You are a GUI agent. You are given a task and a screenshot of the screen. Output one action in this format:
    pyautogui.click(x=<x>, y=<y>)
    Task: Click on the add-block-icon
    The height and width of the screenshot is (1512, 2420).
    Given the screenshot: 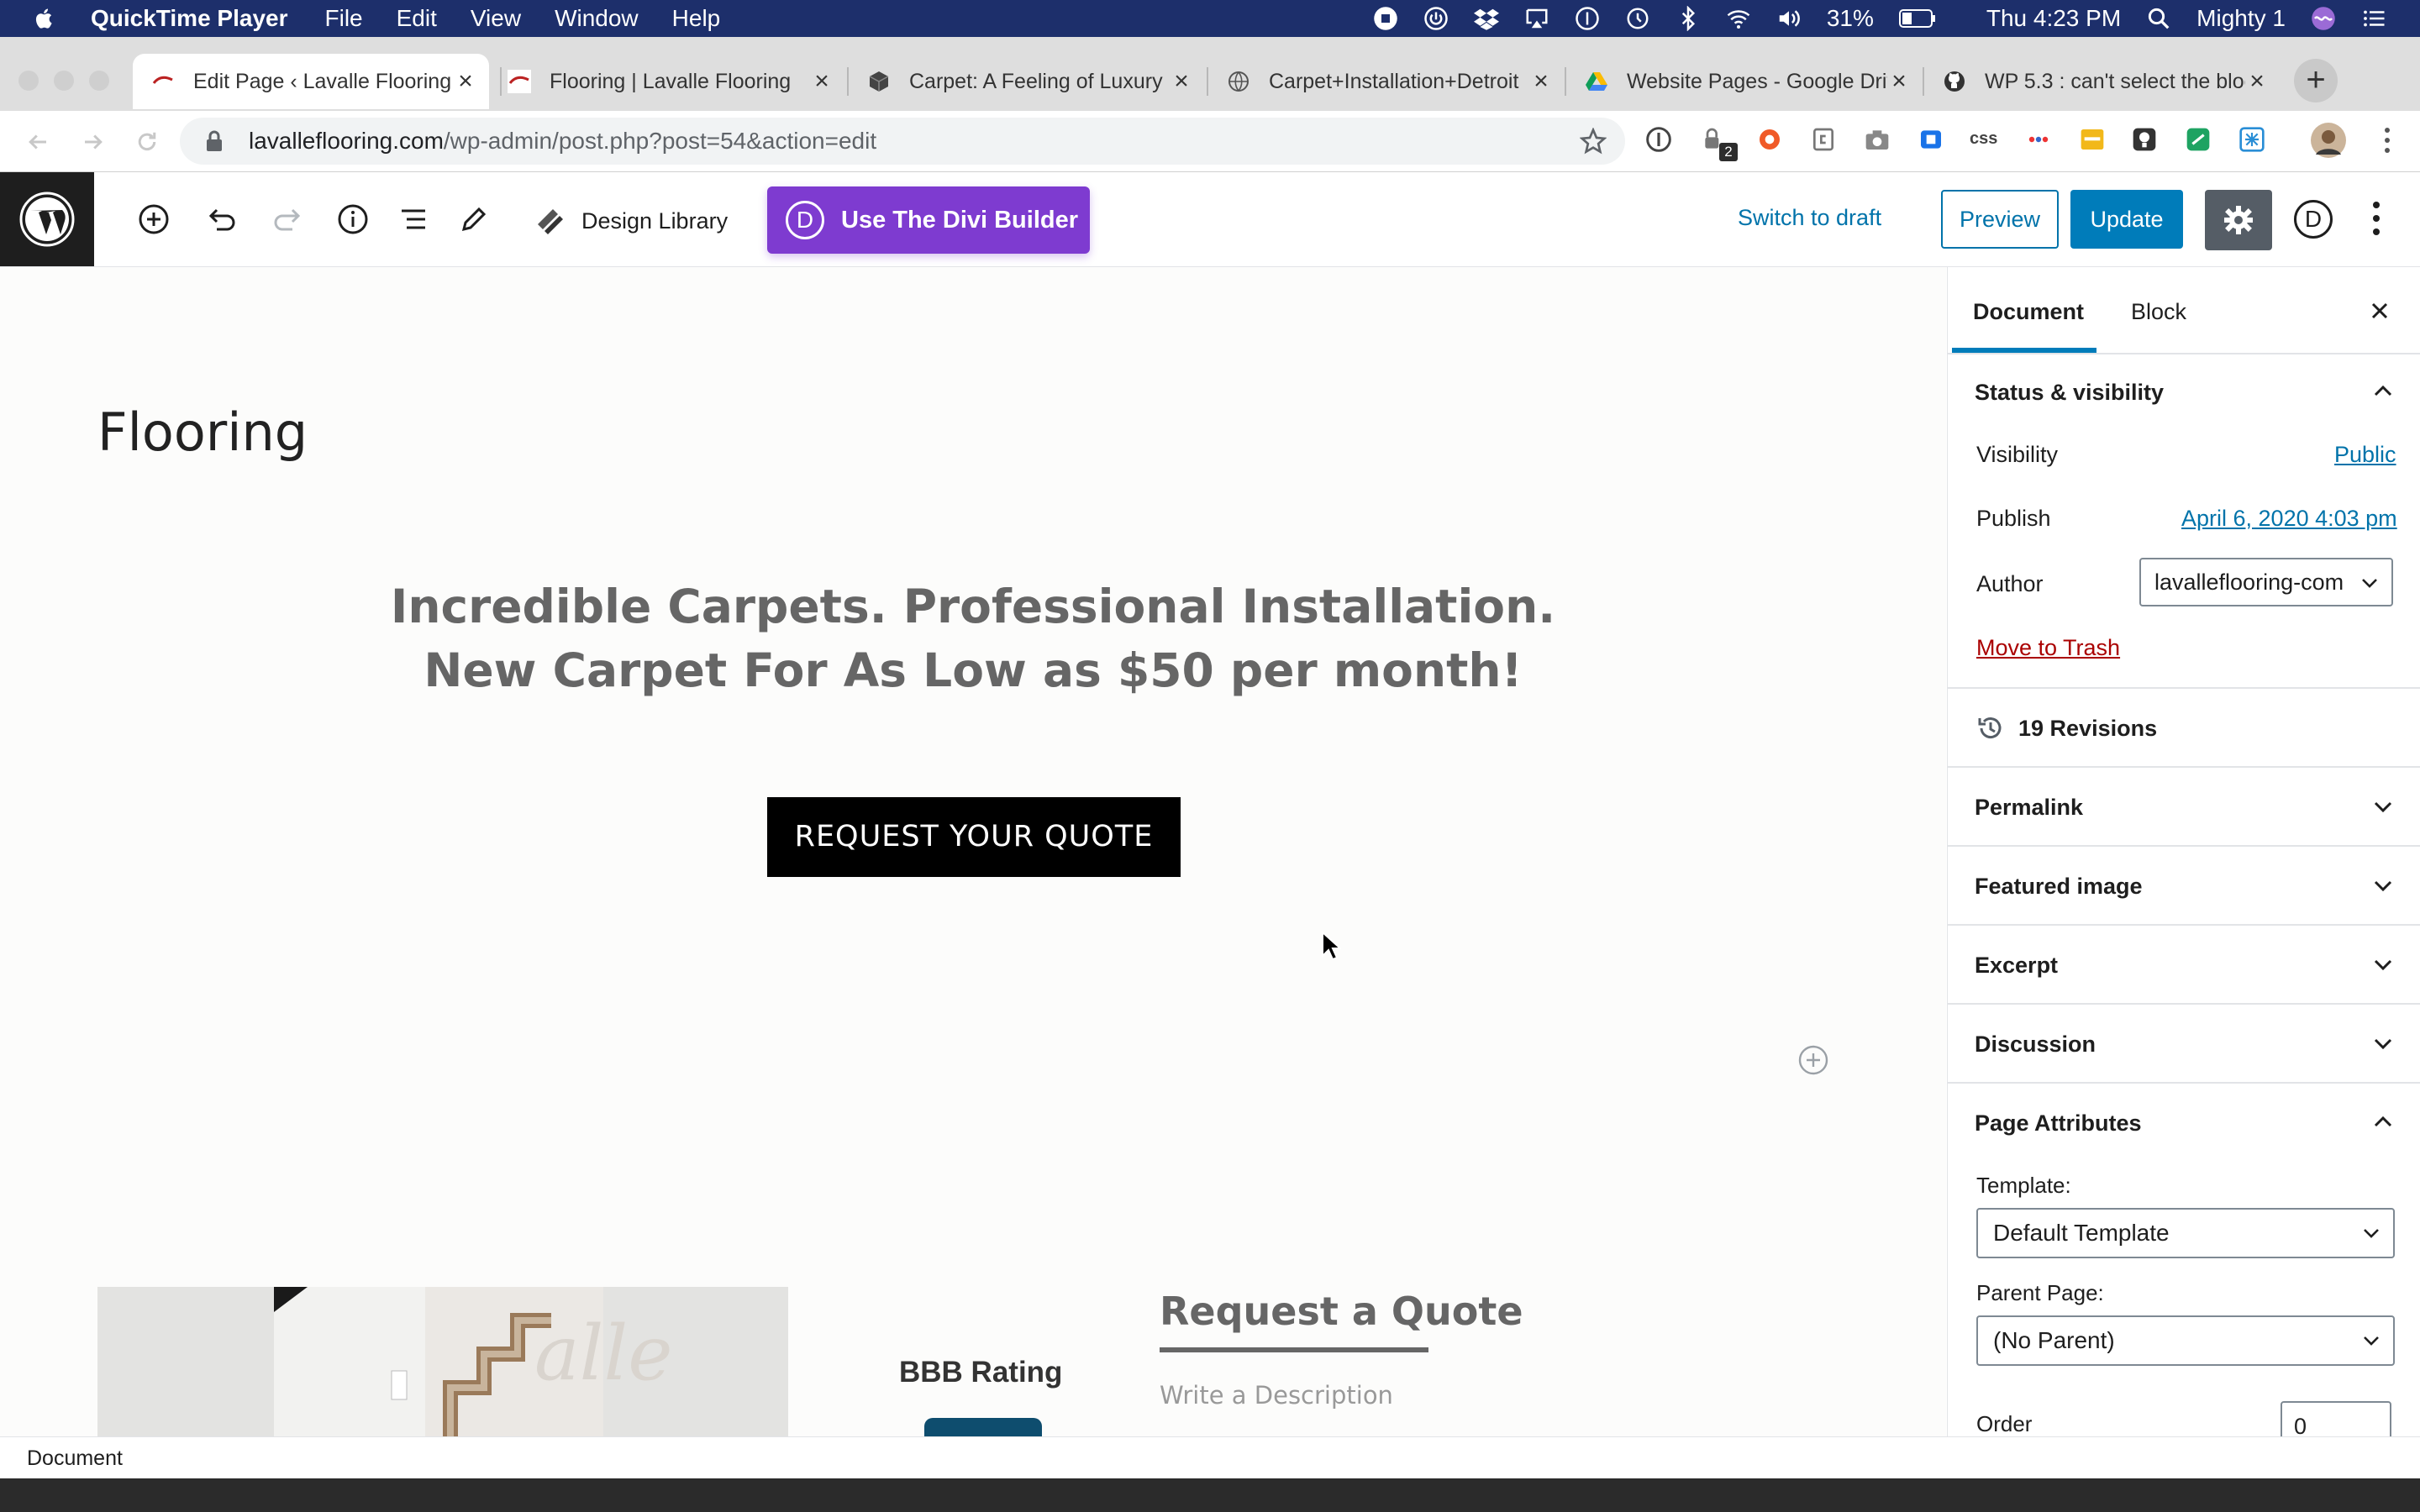 What is the action you would take?
    pyautogui.click(x=154, y=219)
    